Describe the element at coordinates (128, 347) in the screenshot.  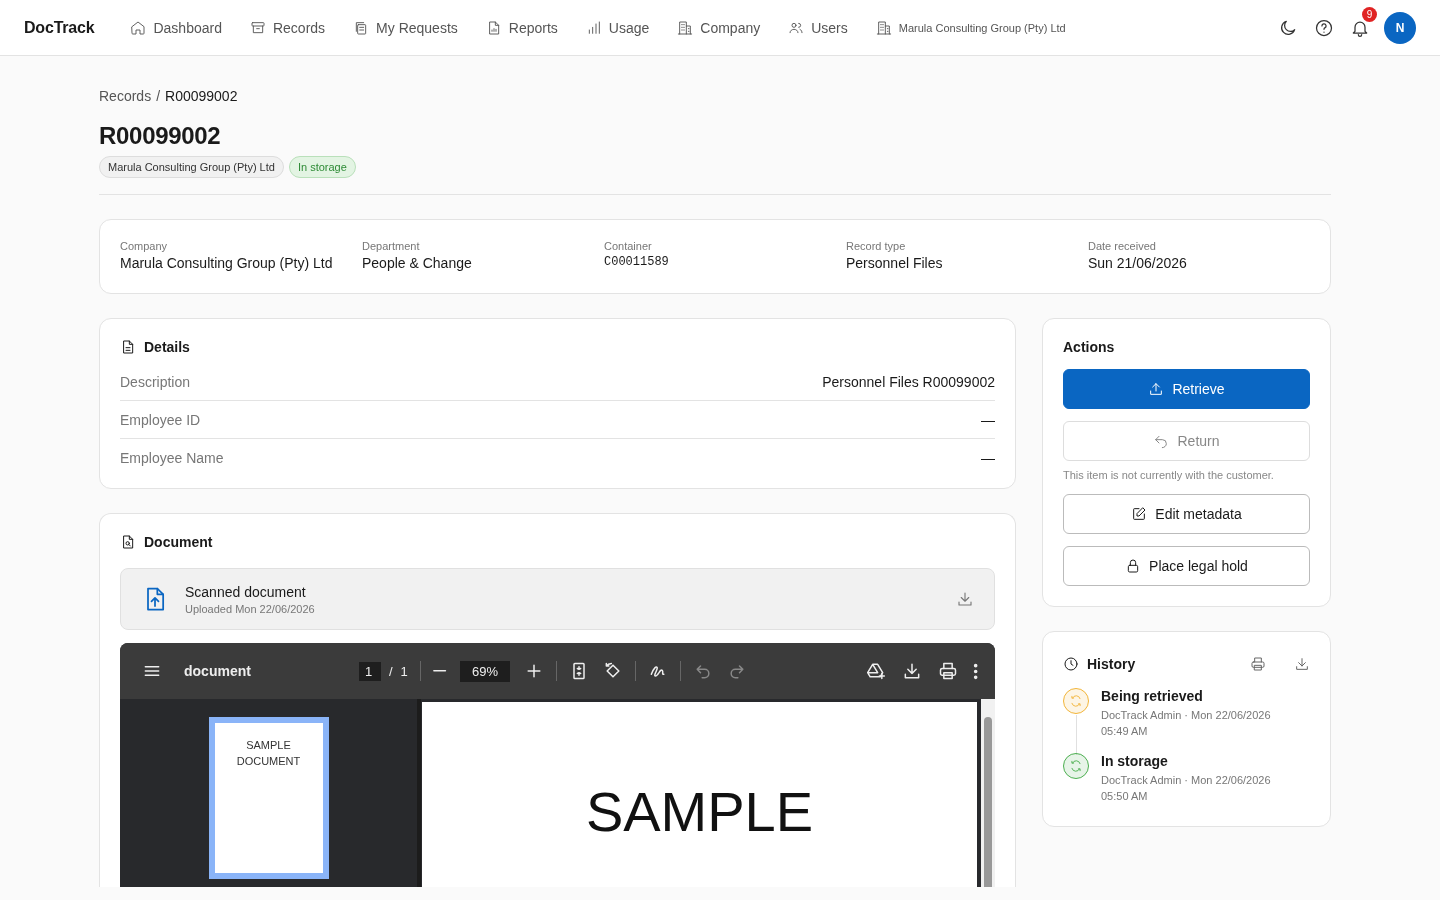
I see `document-icon` at that location.